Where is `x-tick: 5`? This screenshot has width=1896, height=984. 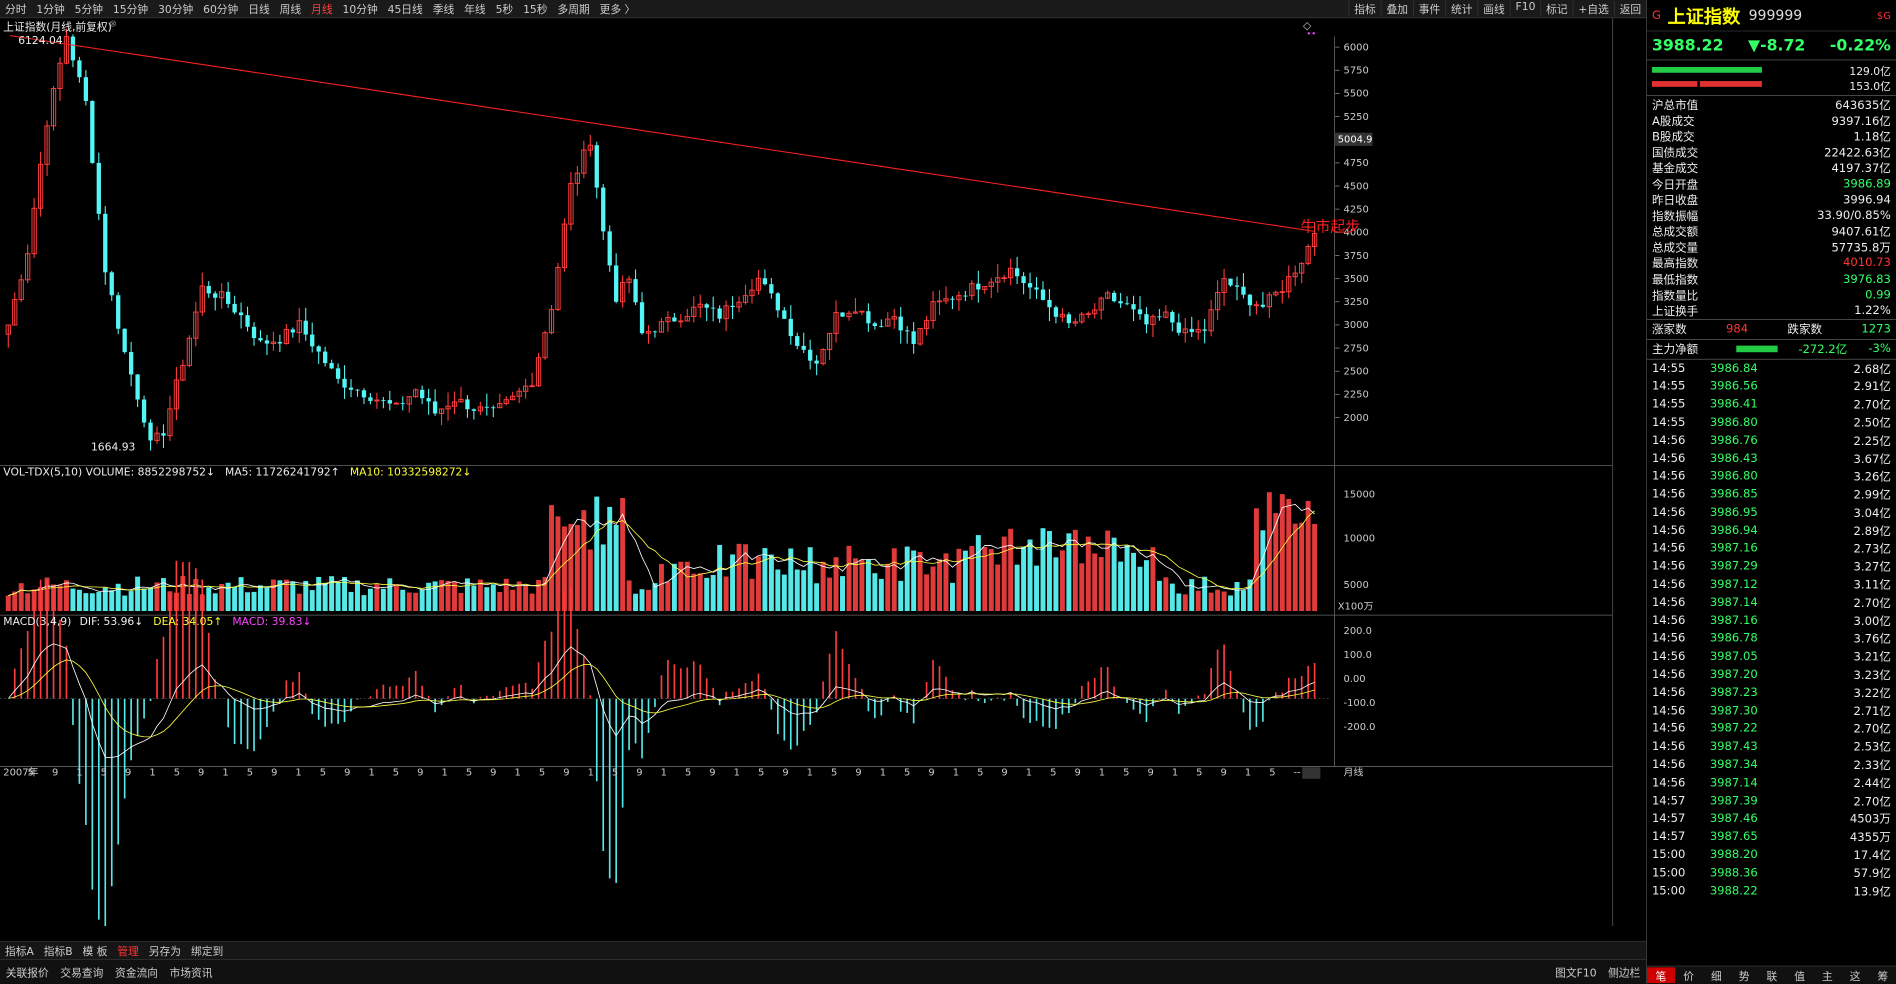
x-tick: 5 is located at coordinates (104, 773).